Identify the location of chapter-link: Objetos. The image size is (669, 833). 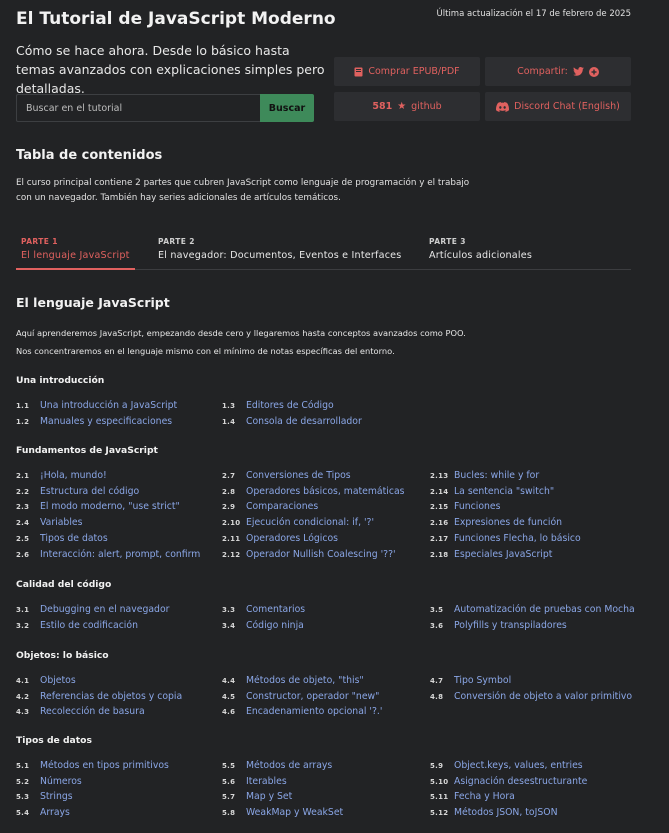
(58, 680).